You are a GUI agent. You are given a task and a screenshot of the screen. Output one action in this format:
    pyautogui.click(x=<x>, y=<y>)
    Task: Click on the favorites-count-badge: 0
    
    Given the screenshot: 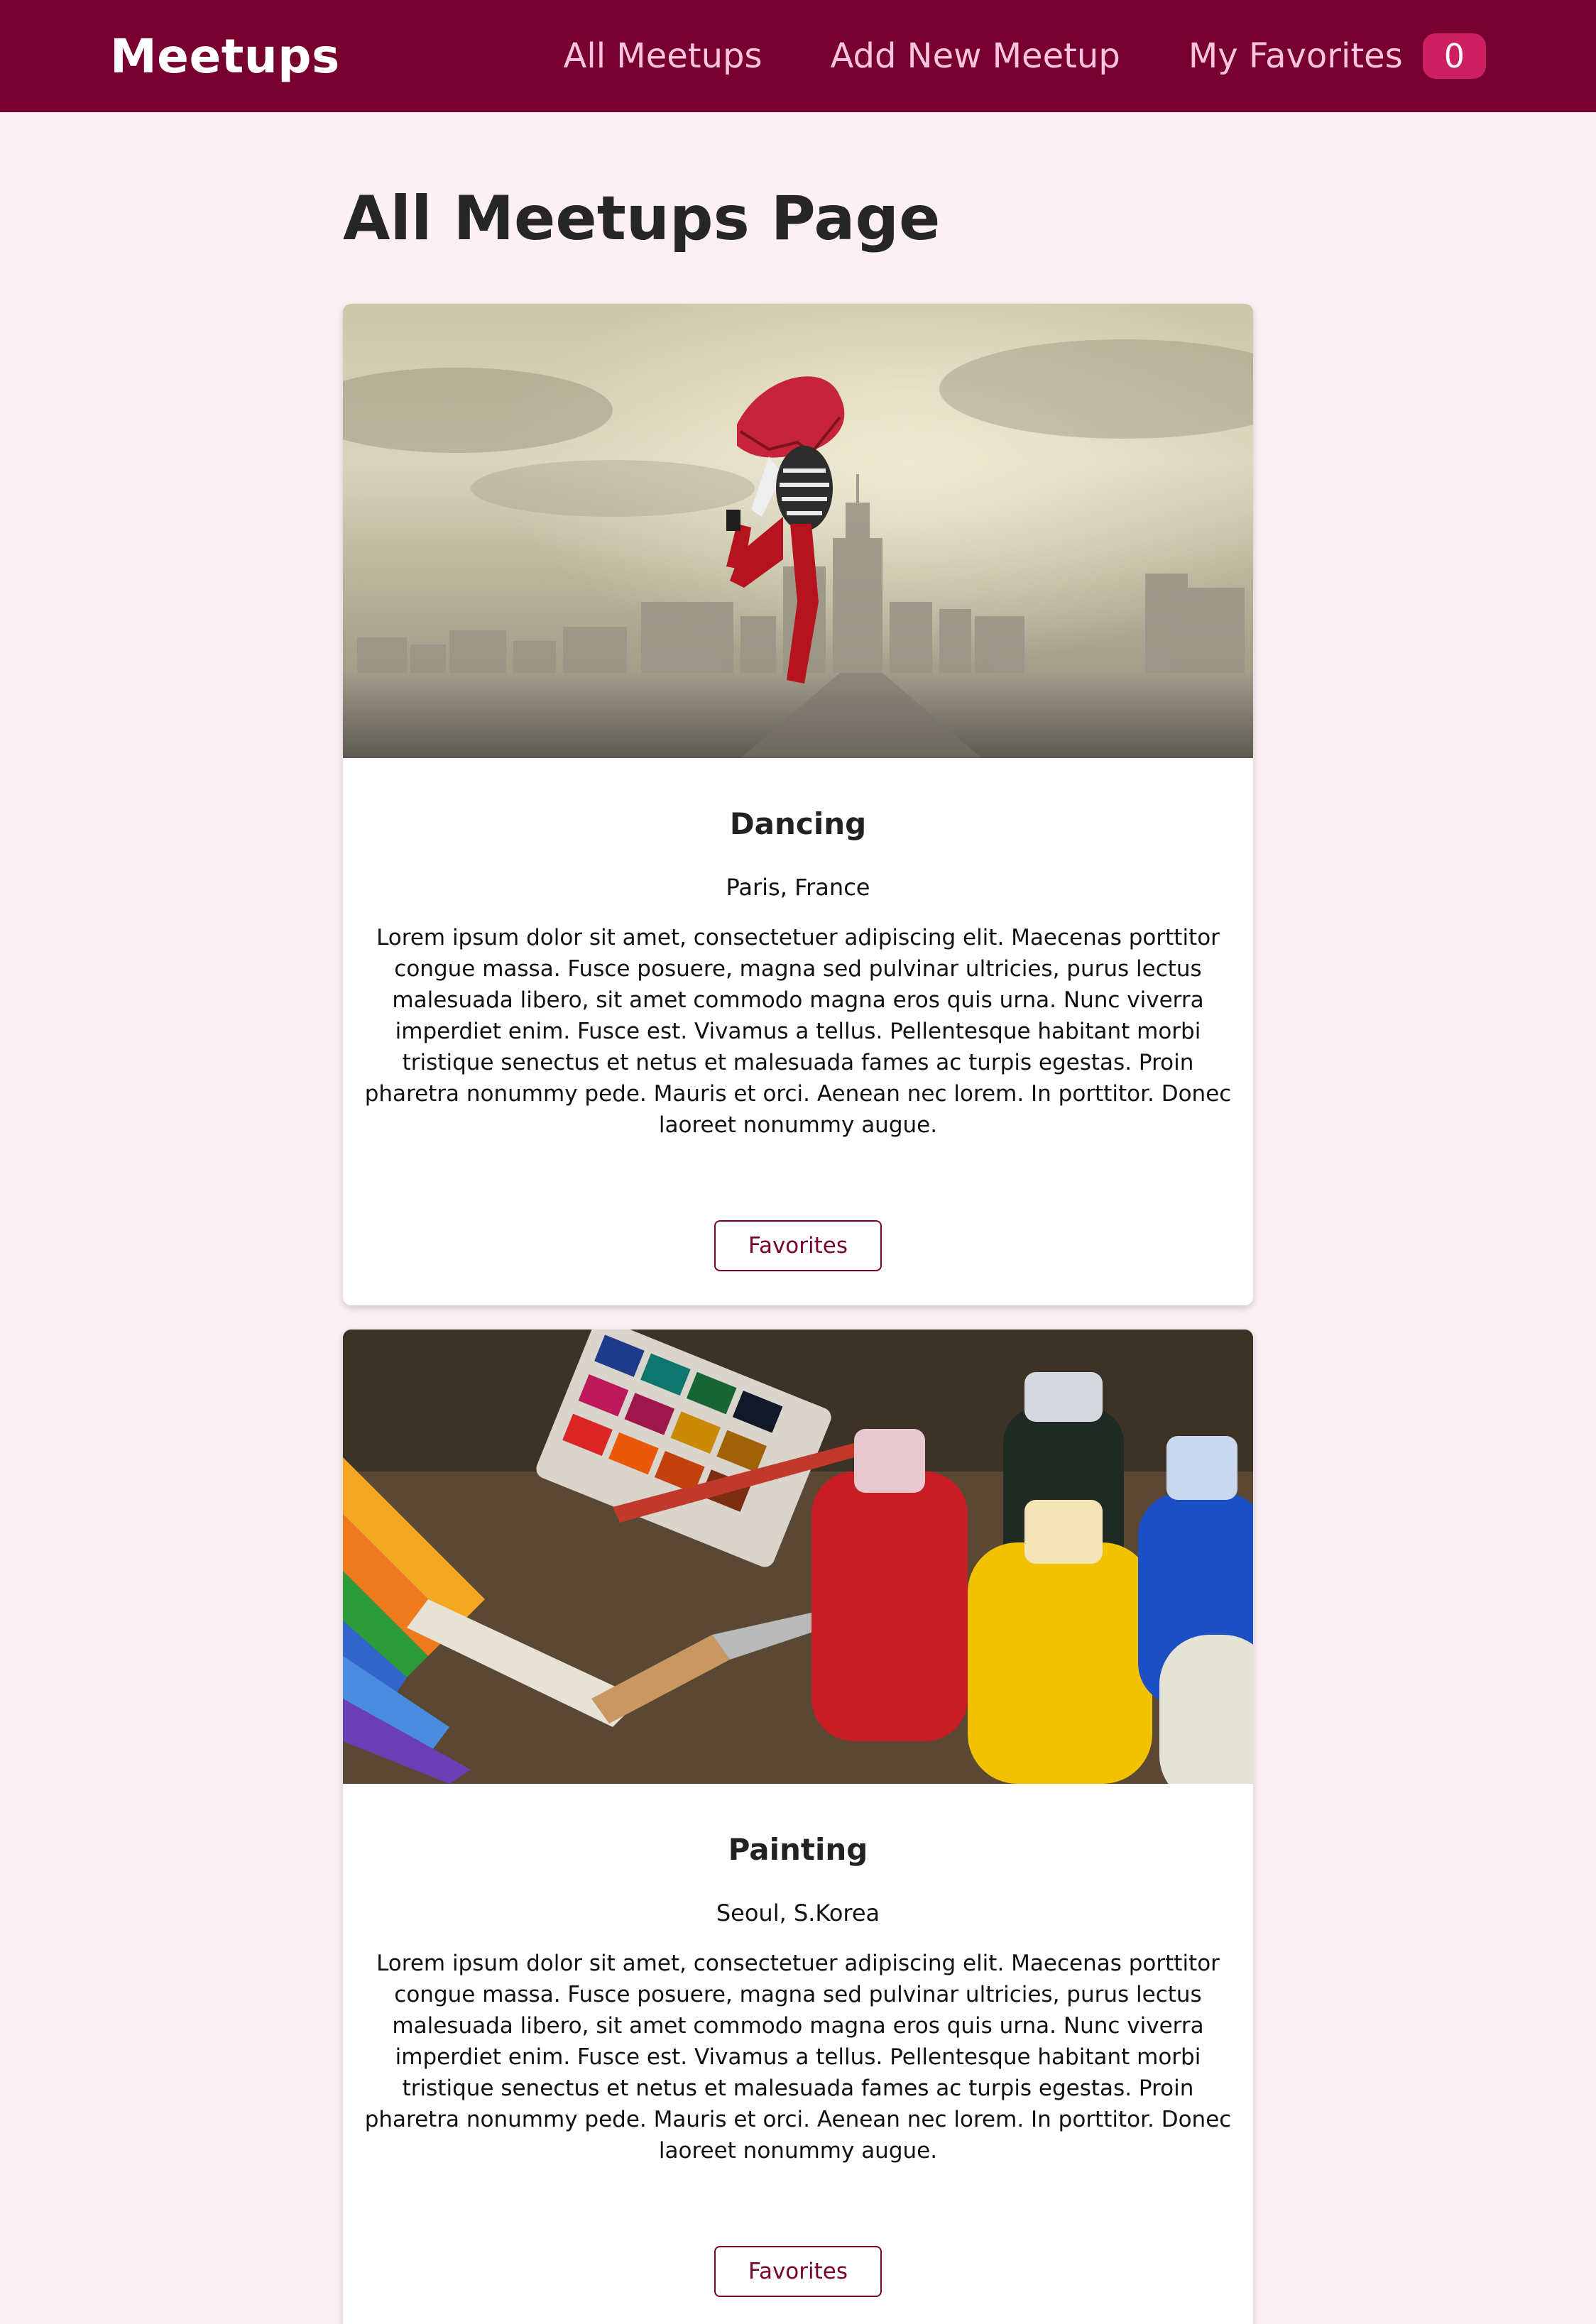 What is the action you would take?
    pyautogui.click(x=1454, y=56)
    